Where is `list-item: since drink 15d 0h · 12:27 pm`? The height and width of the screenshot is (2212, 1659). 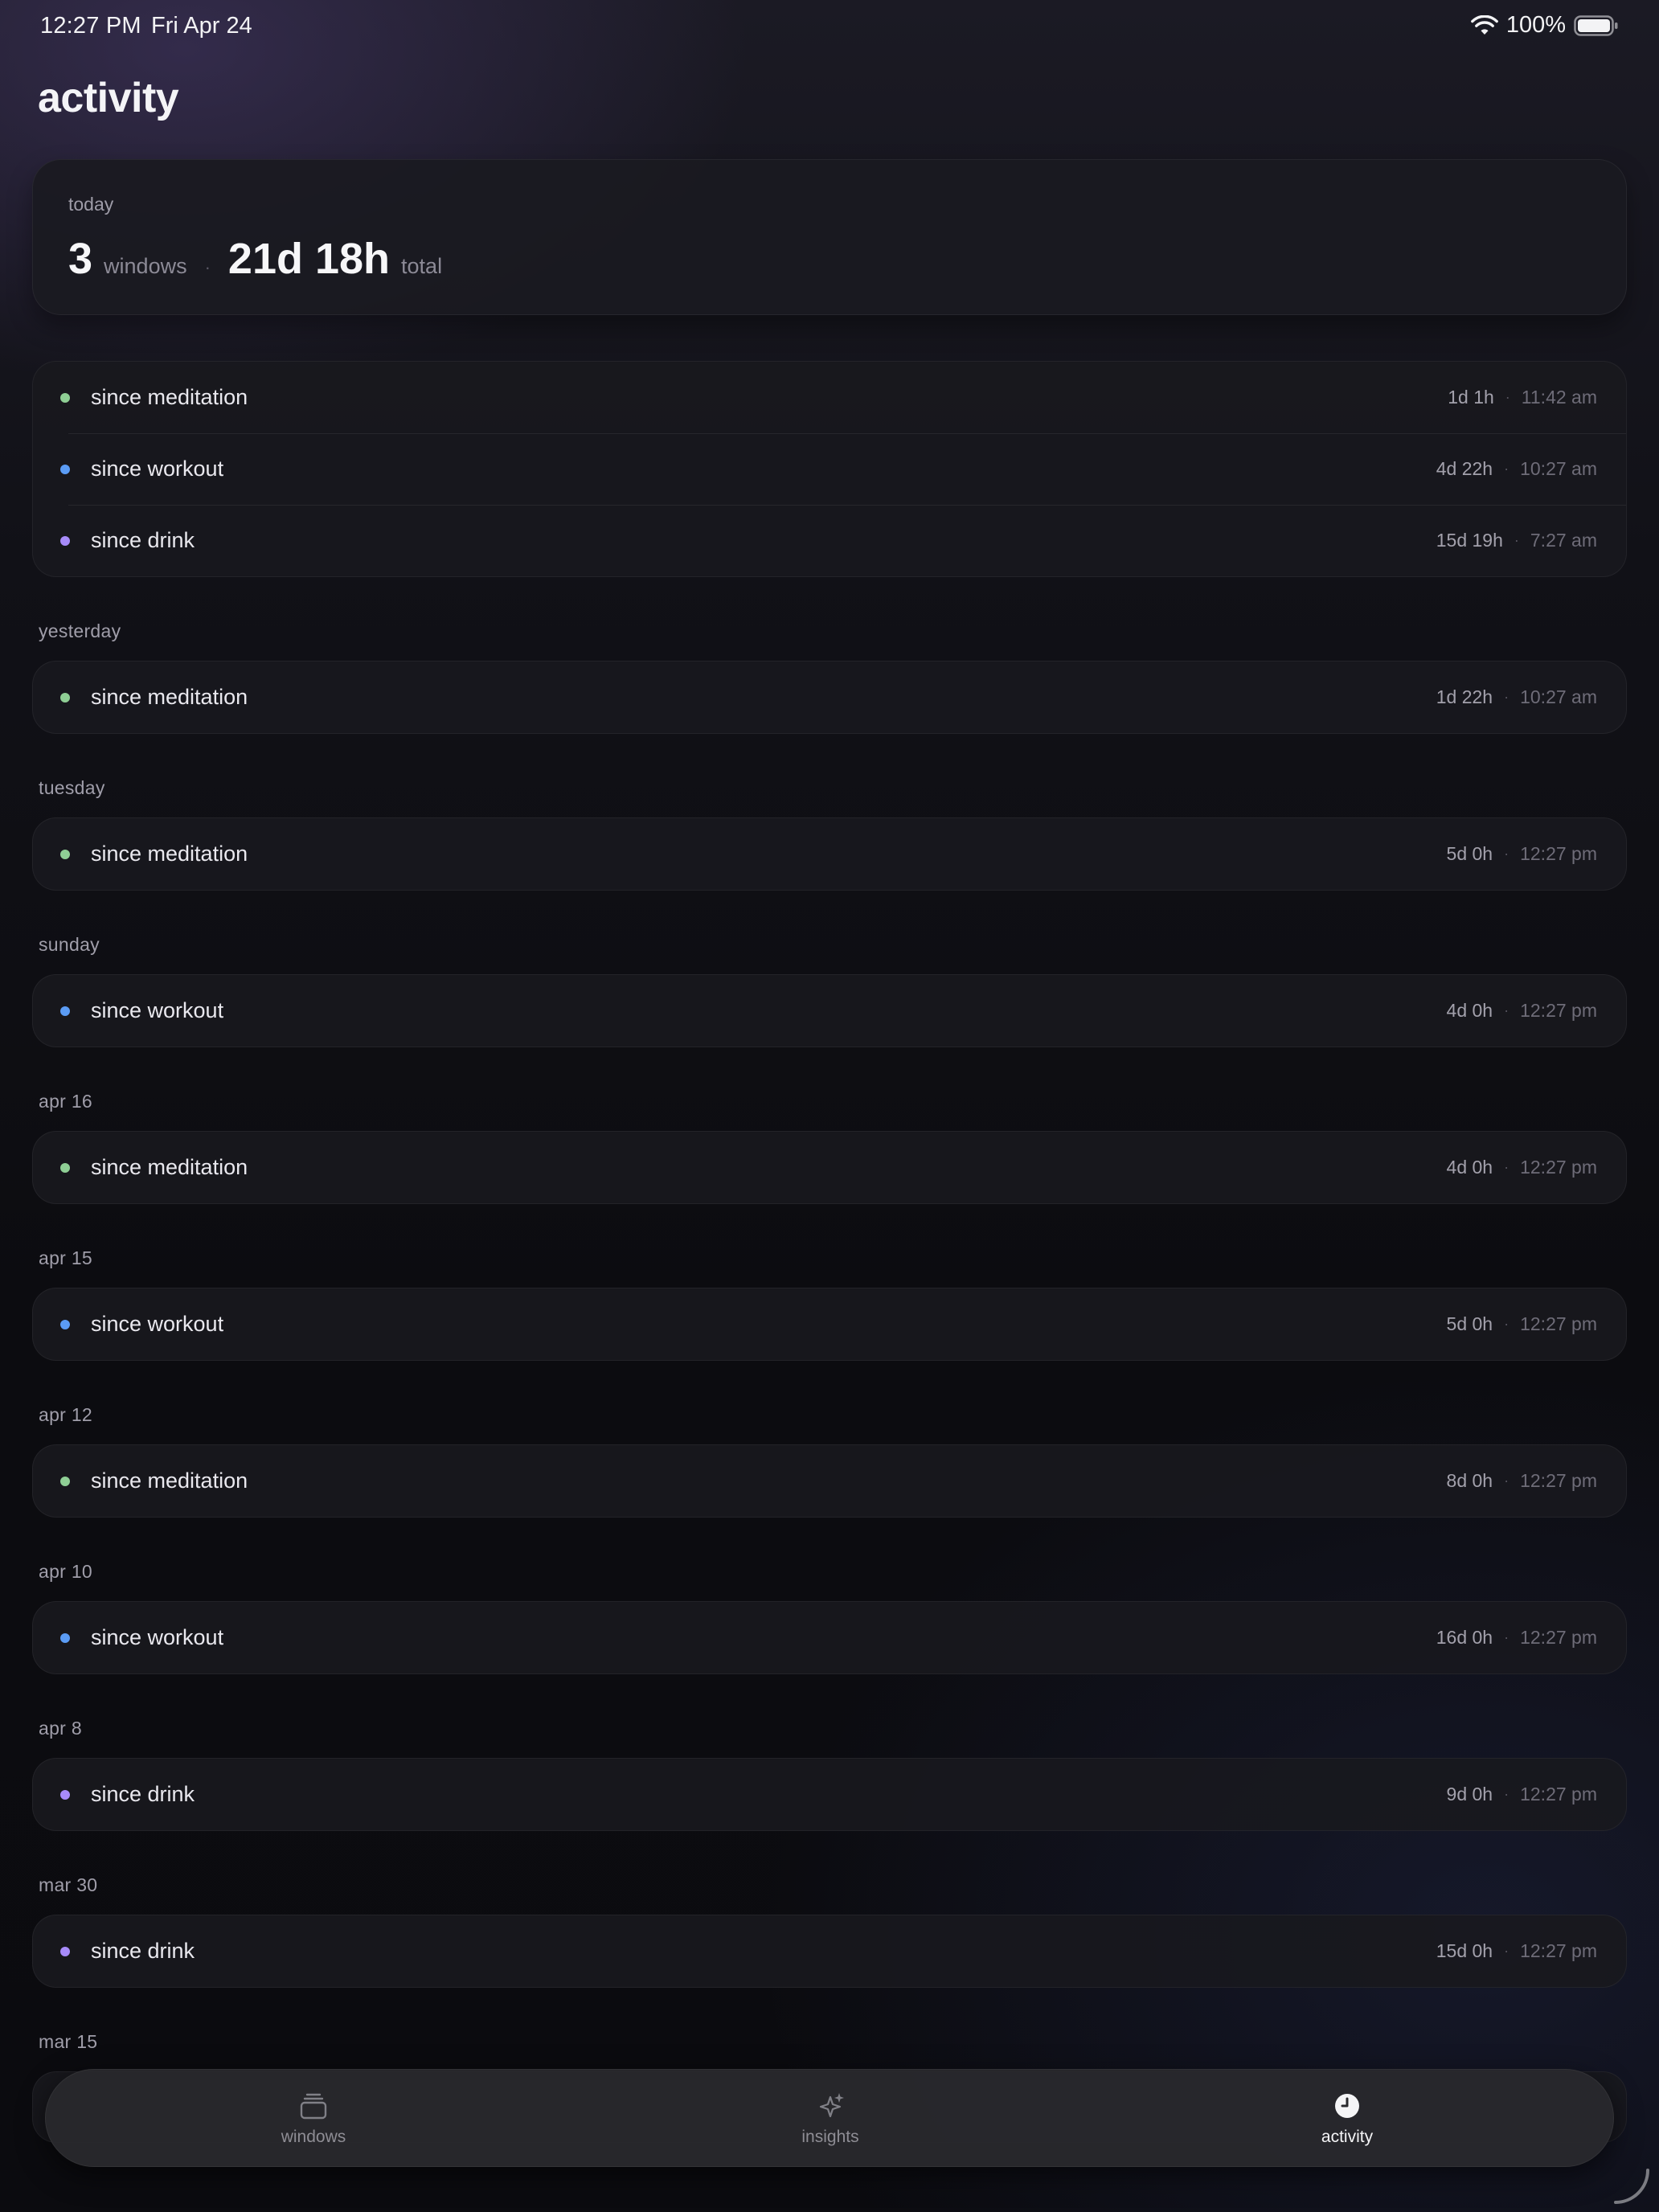 list-item: since drink 15d 0h · 12:27 pm is located at coordinates (829, 1951).